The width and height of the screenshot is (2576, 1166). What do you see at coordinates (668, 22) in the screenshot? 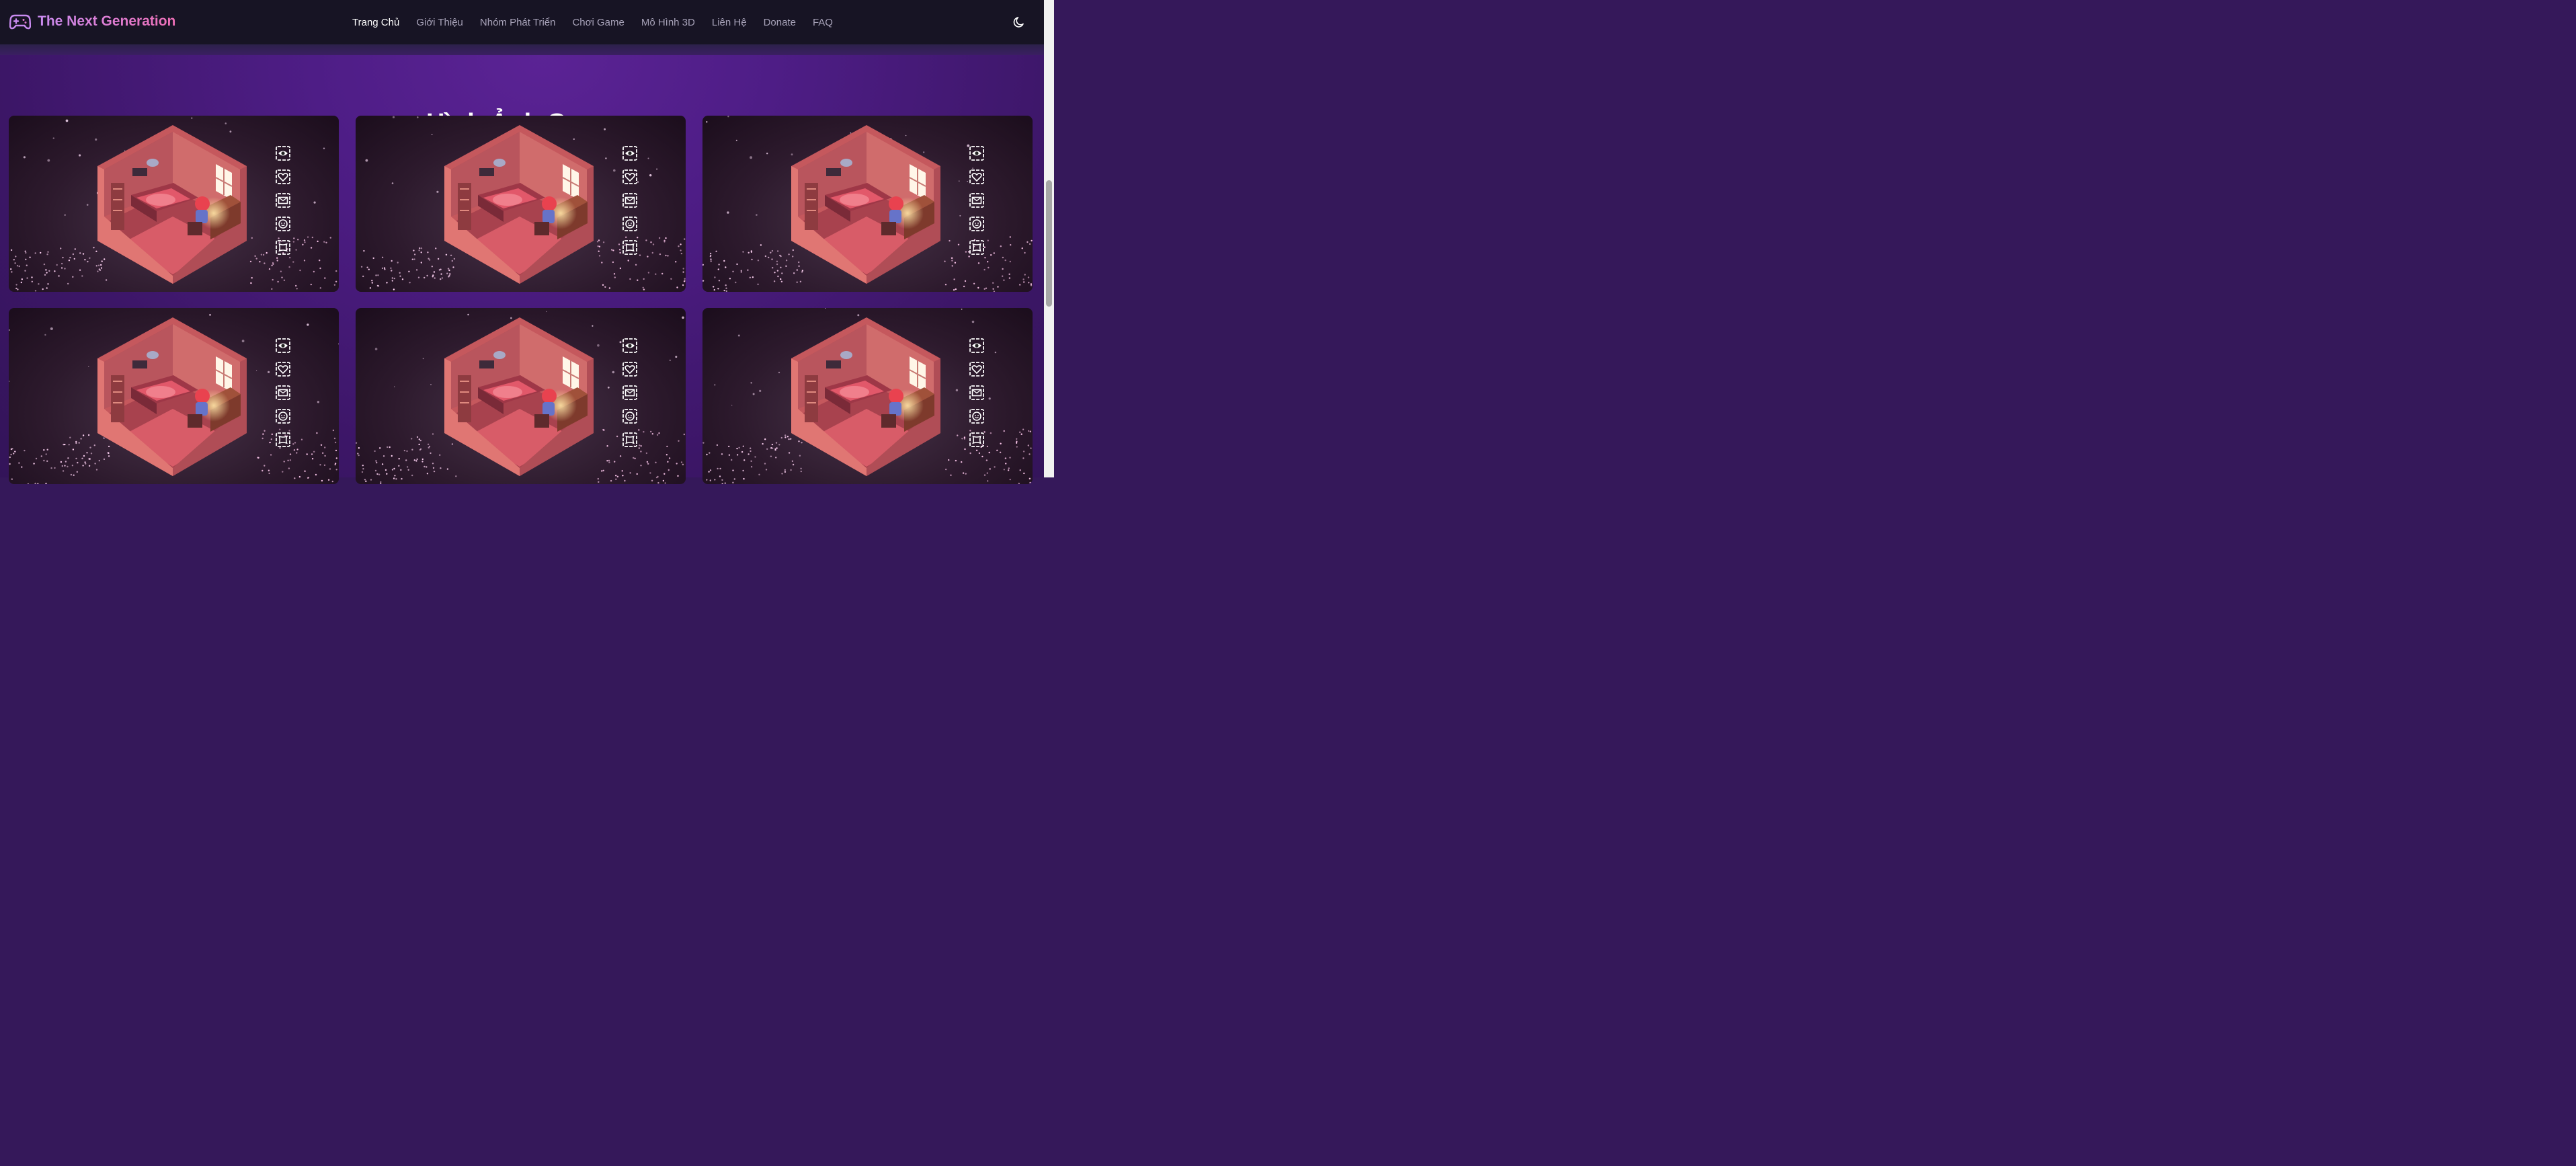
I see `nav-item-mo-hinh-3d: Mô Hình 3D` at bounding box center [668, 22].